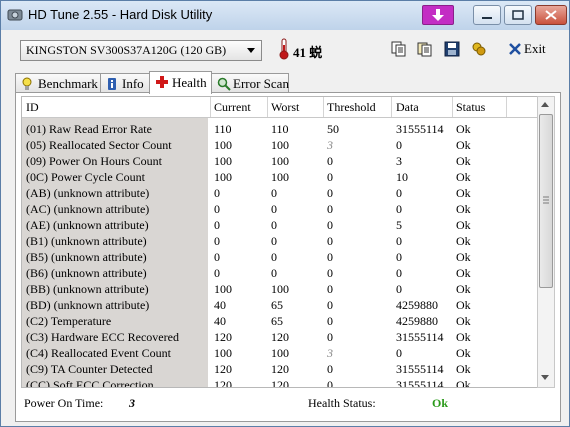 This screenshot has width=570, height=427. I want to click on column-header-threshold: Threshold, so click(351, 107).